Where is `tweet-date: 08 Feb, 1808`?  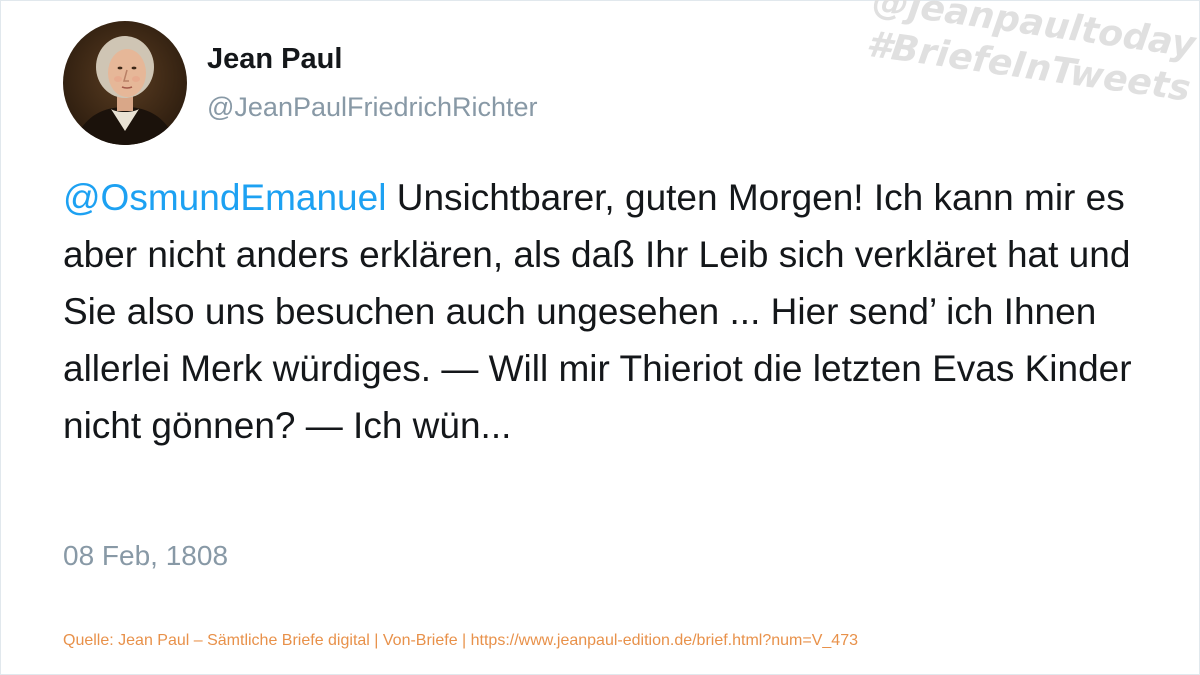
tweet-date: 08 Feb, 1808 is located at coordinates (146, 555).